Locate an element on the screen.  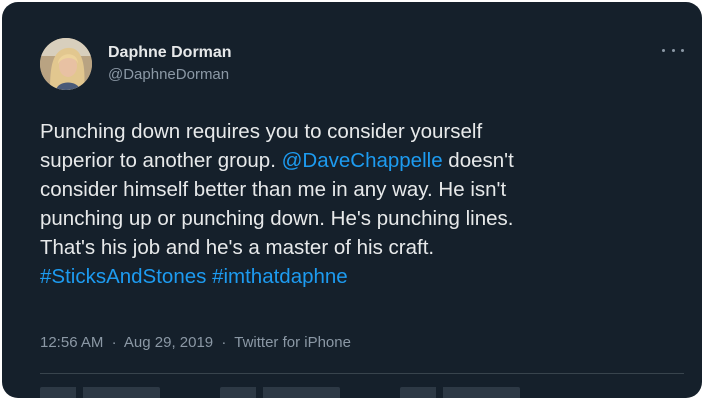
more-options-icon is located at coordinates (673, 50).